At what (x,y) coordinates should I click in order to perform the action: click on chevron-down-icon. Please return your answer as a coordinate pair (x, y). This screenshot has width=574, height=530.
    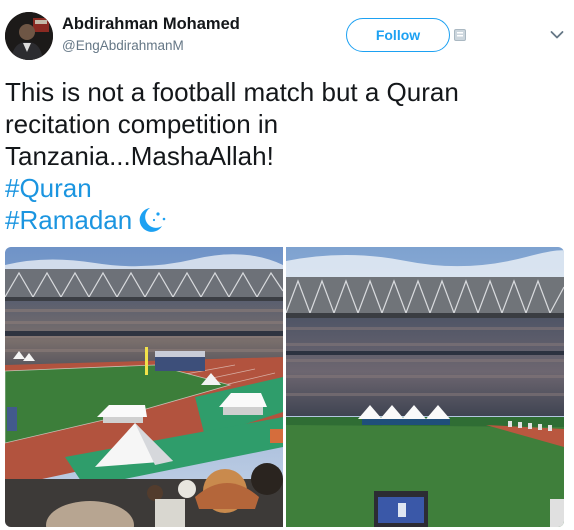
    Looking at the image, I should click on (557, 35).